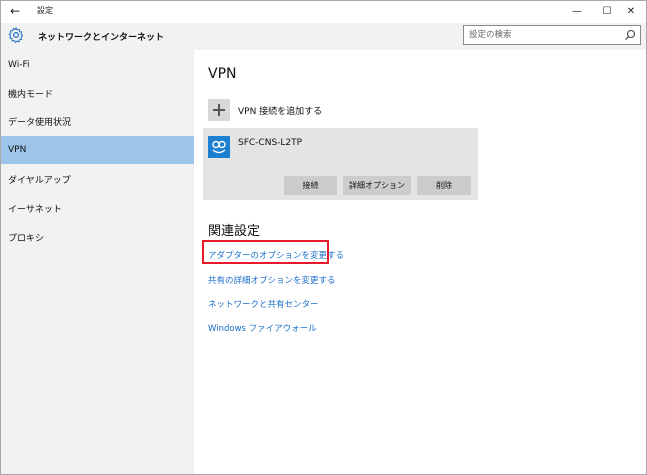  Describe the element at coordinates (323, 36) in the screenshot. I see `page-header: ネットワークとインターネット` at that location.